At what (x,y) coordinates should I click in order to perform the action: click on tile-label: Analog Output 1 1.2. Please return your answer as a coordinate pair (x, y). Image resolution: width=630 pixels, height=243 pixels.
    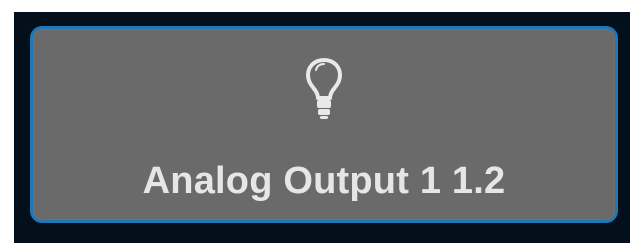
    Looking at the image, I should click on (324, 181).